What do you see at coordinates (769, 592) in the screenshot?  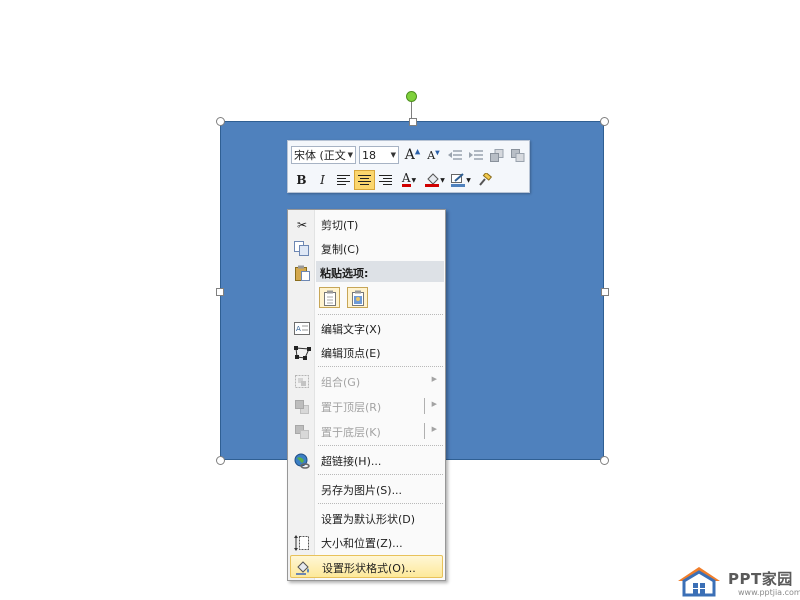 I see `logo-url: www.pptjia.com` at bounding box center [769, 592].